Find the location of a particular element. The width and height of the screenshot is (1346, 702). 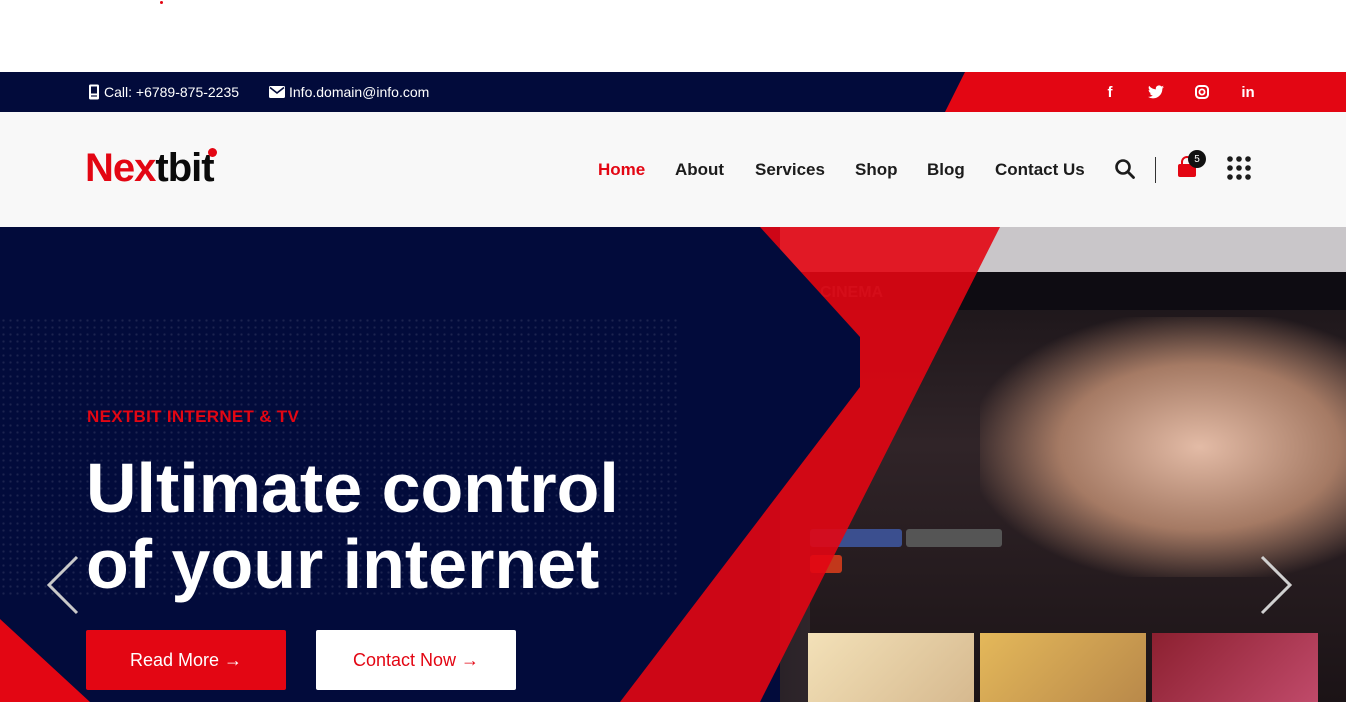

twitter-icon is located at coordinates (1156, 92).